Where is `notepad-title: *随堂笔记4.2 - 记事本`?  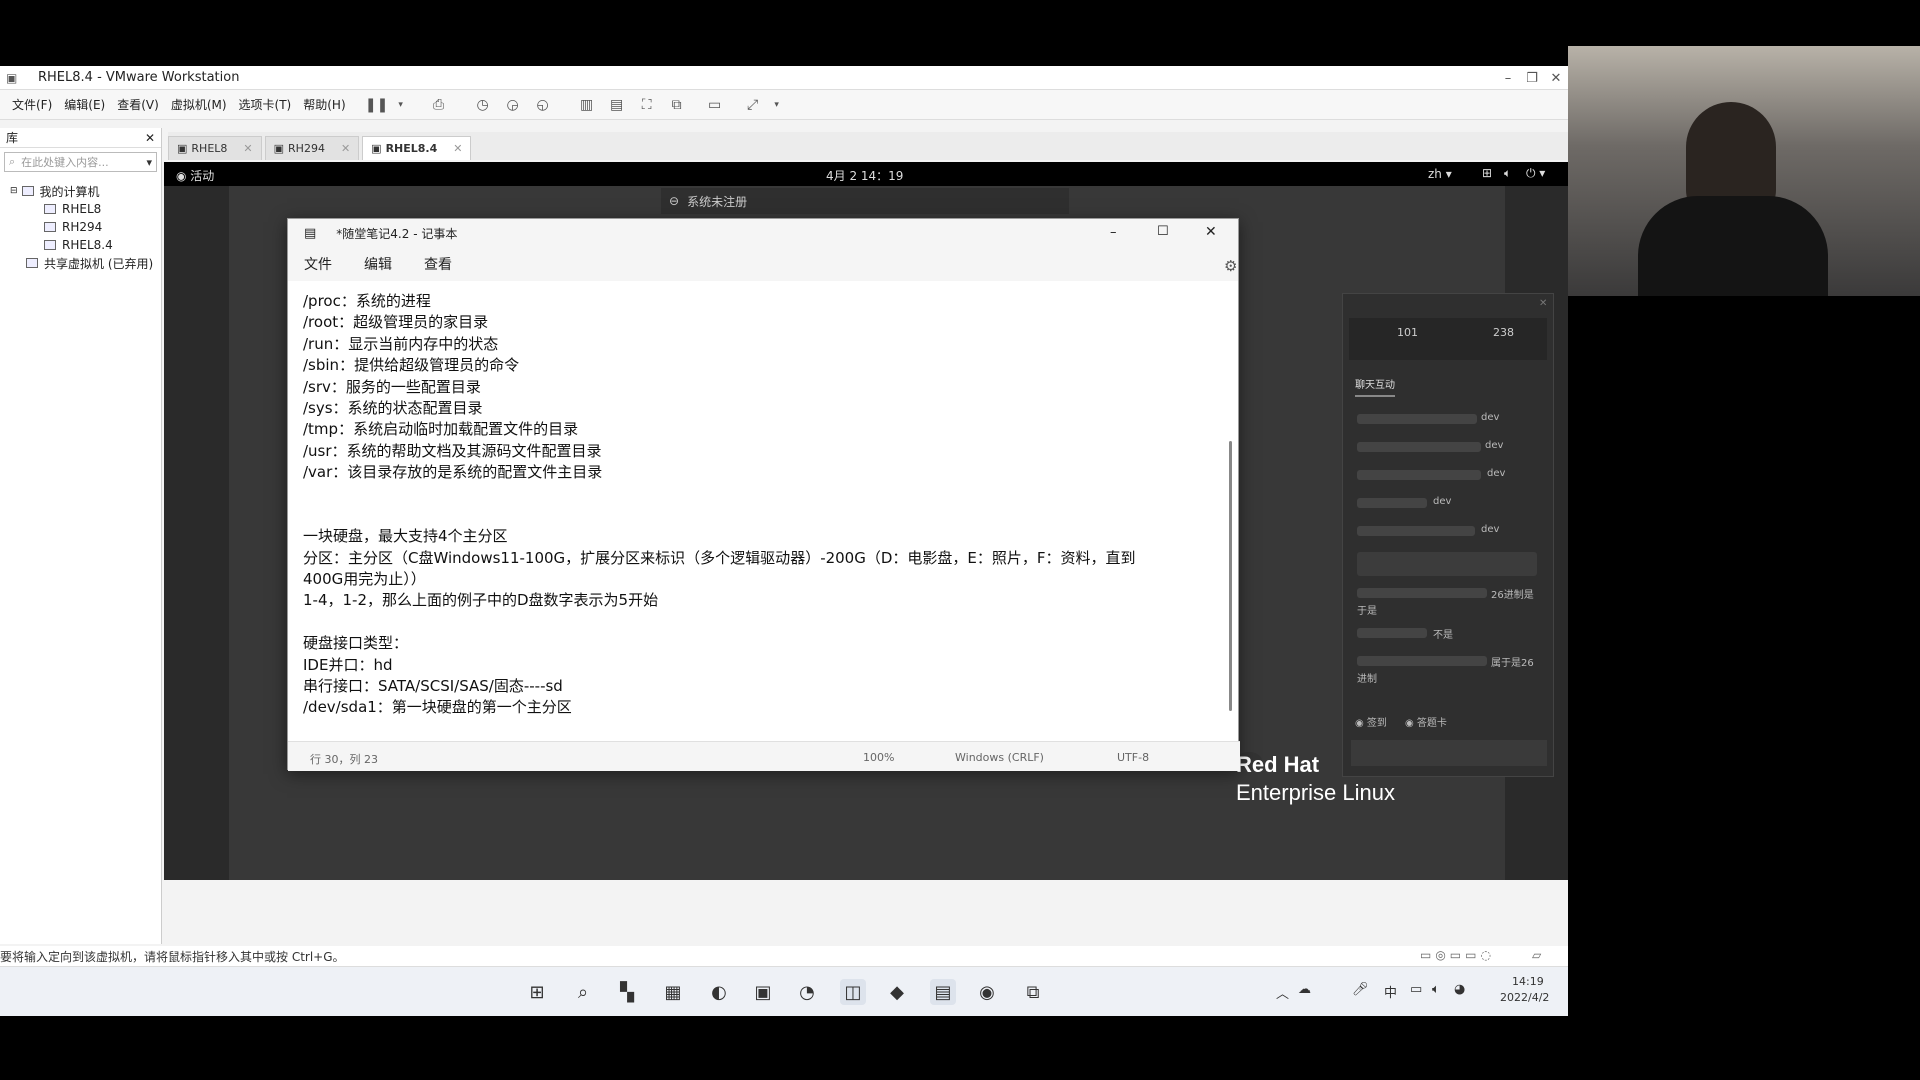
notepad-title: *随堂笔记4.2 - 记事本 is located at coordinates (397, 233).